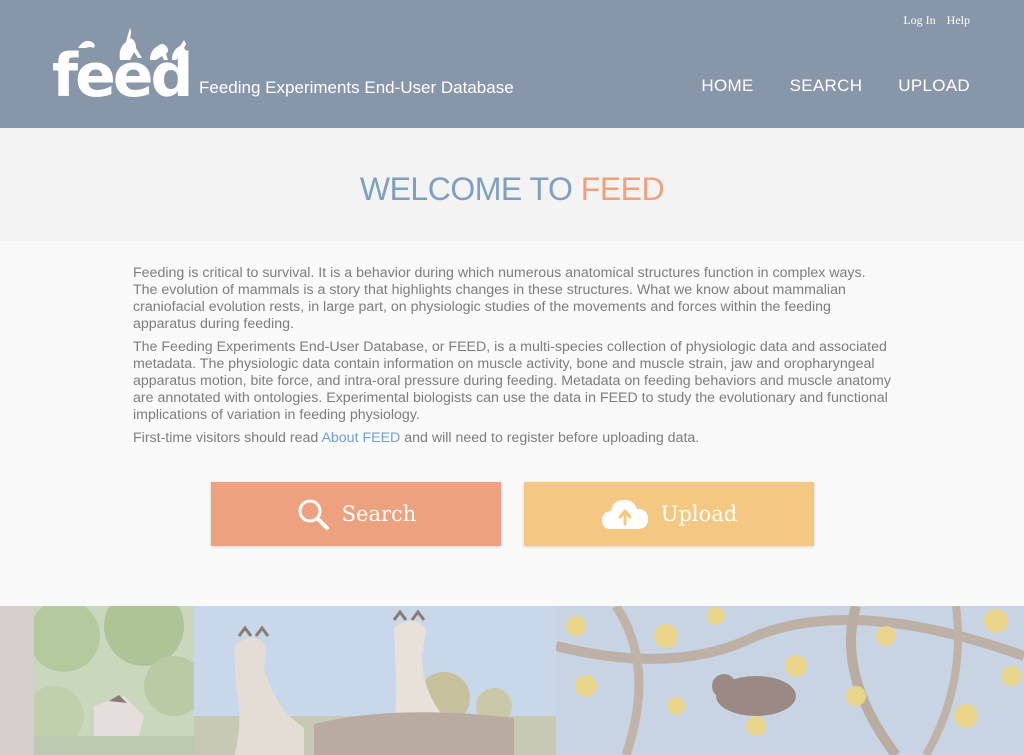 Image resolution: width=1024 pixels, height=755 pixels. Describe the element at coordinates (919, 20) in the screenshot. I see `login-link: Log In` at that location.